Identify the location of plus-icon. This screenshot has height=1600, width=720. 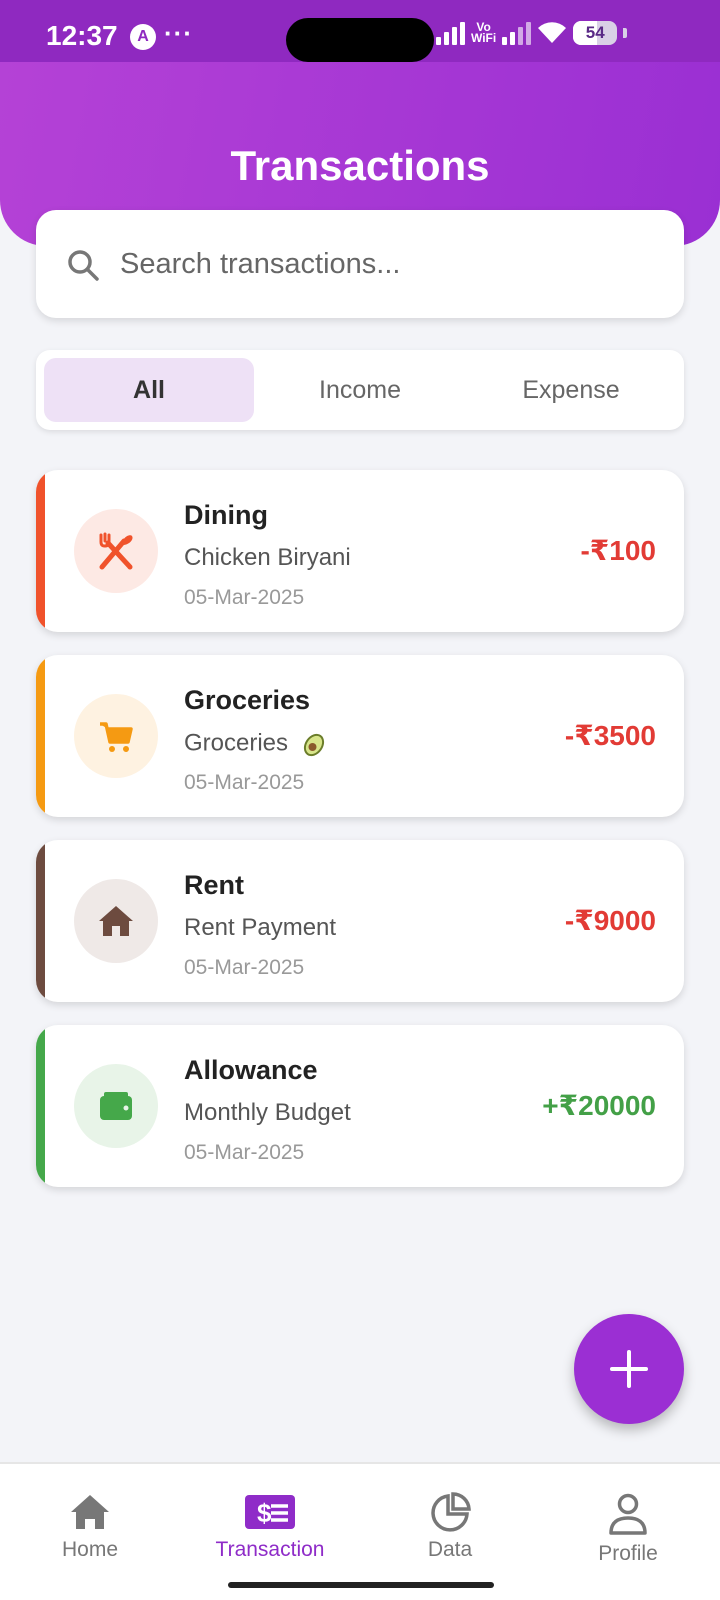
(629, 1369).